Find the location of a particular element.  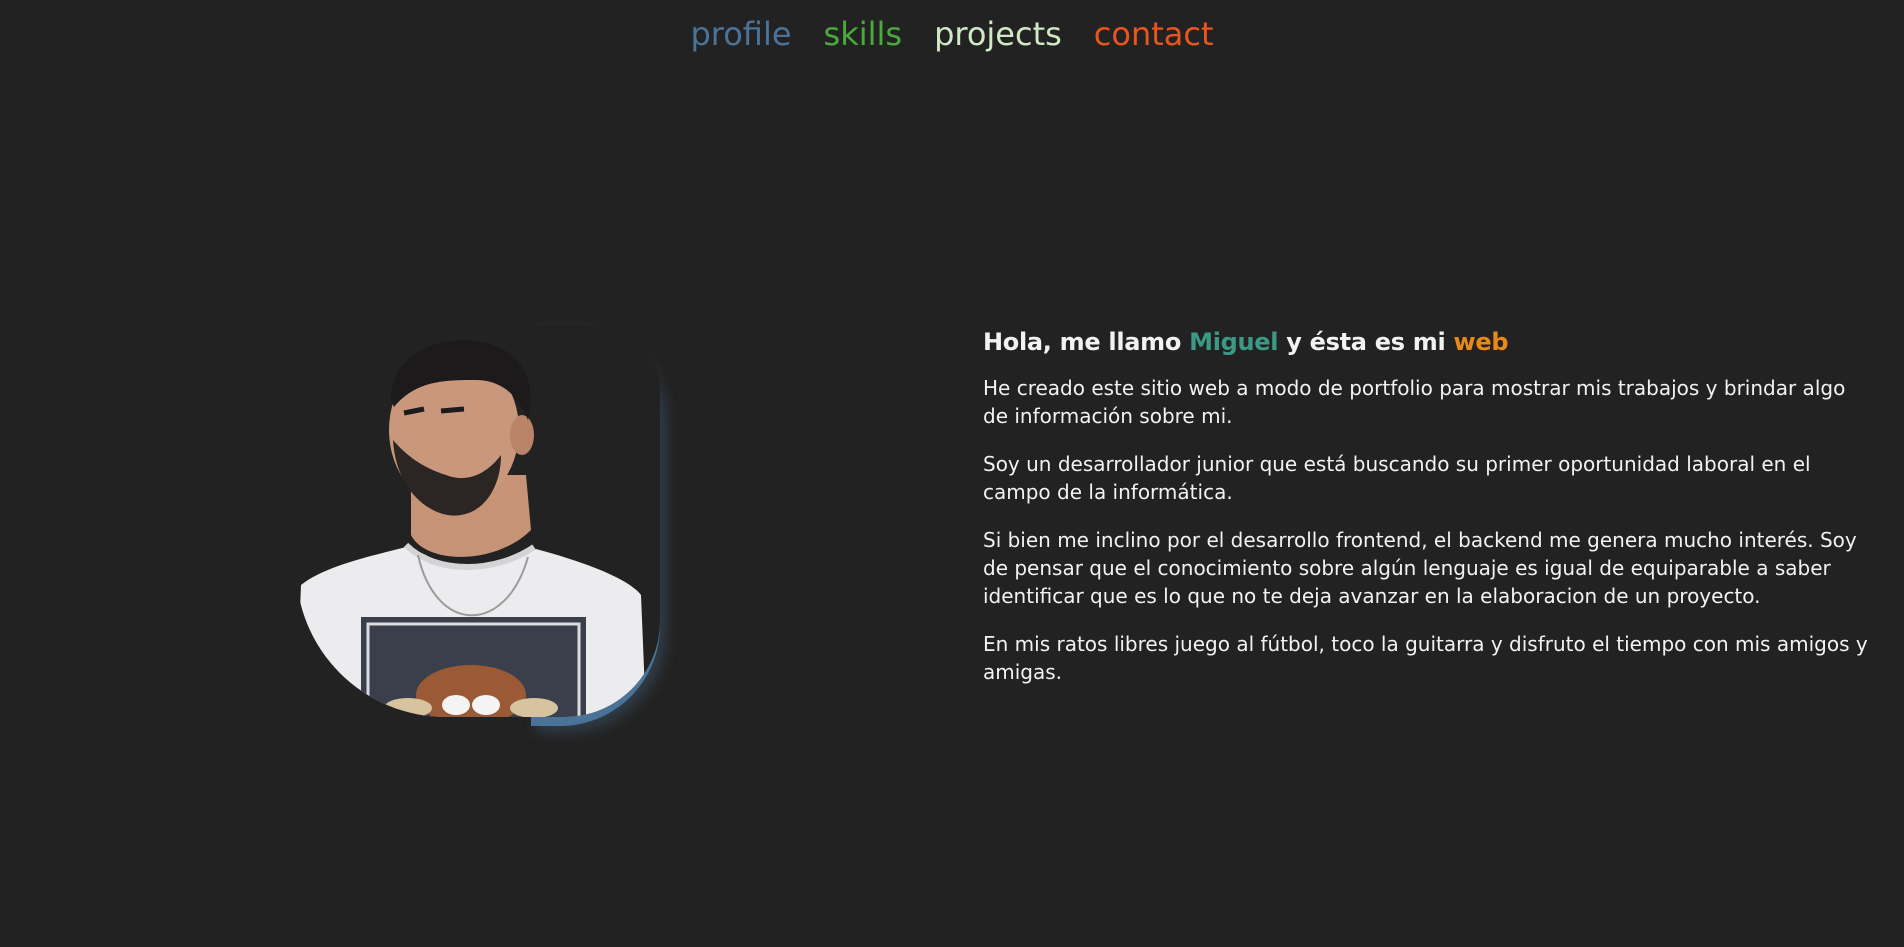

heading-middle: y ésta es mi is located at coordinates (1366, 342).